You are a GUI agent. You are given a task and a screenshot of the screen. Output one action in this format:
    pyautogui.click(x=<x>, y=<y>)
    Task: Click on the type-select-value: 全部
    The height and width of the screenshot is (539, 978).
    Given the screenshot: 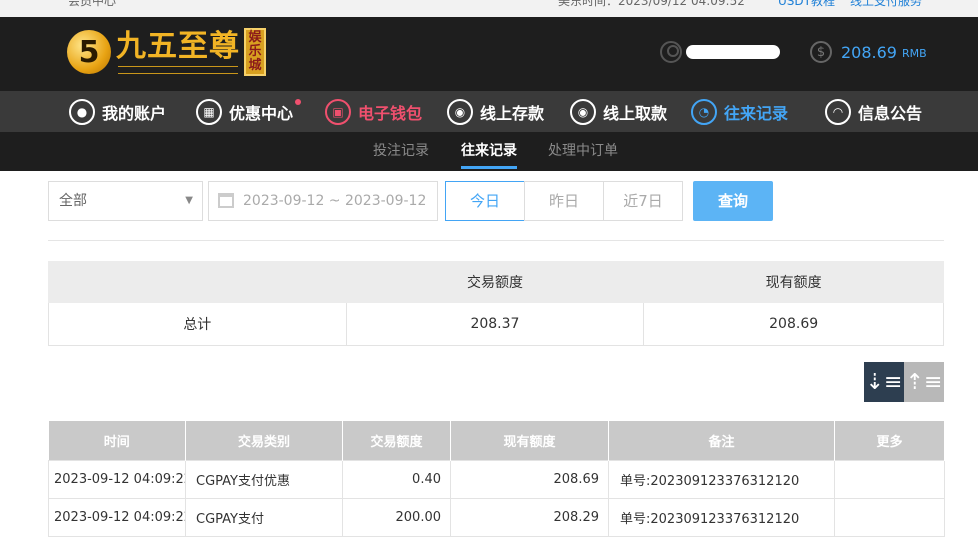 What is the action you would take?
    pyautogui.click(x=73, y=201)
    